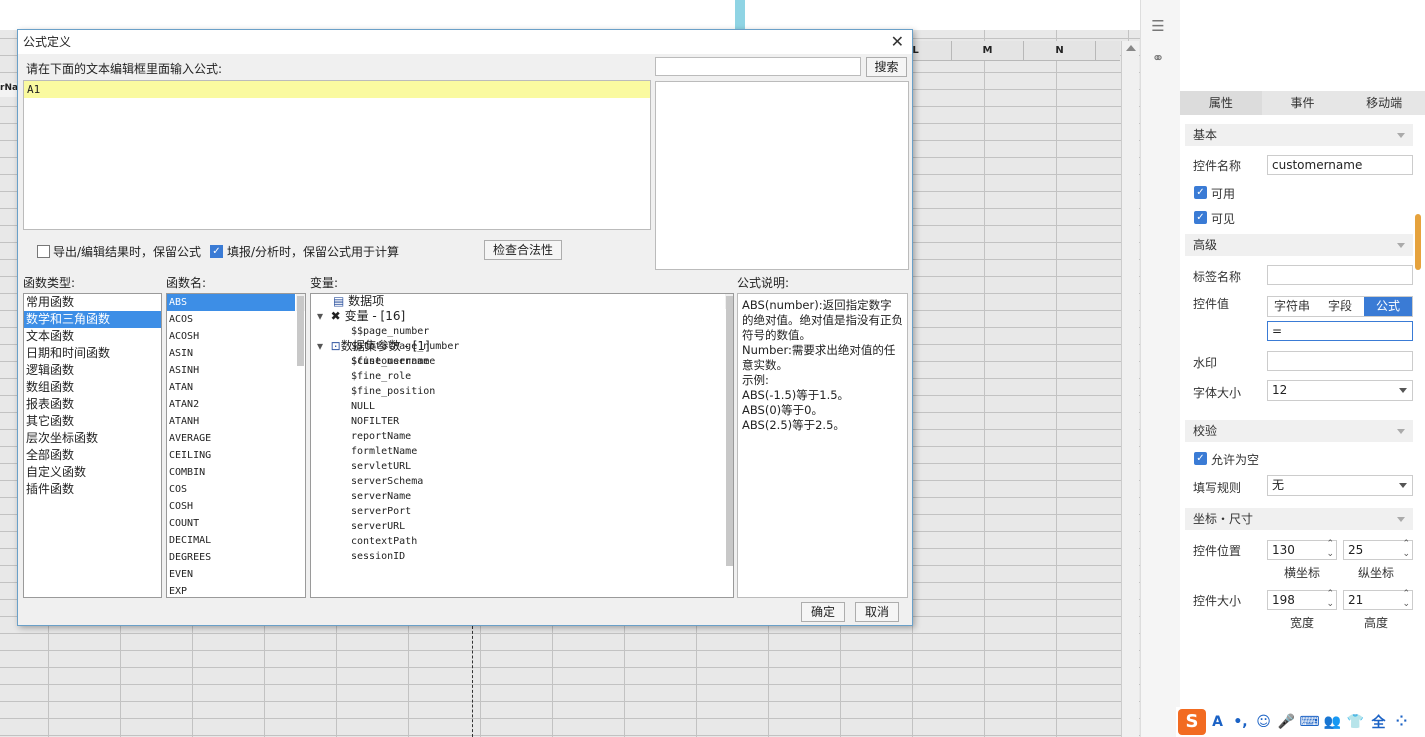 Image resolution: width=1425 pixels, height=737 pixels. What do you see at coordinates (1378, 549) in the screenshot?
I see `pos-y-spinner: 25` at bounding box center [1378, 549].